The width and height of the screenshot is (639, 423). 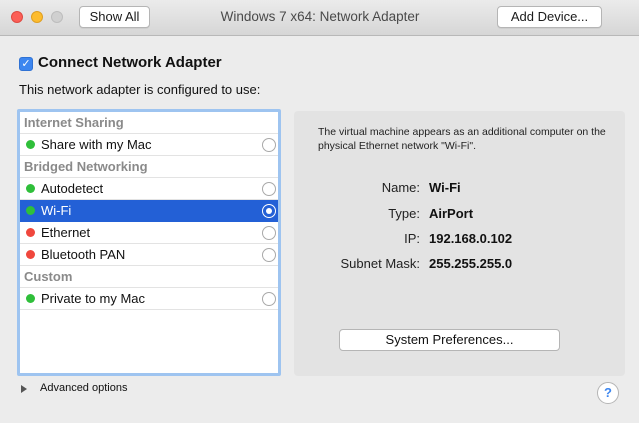 What do you see at coordinates (149, 233) in the screenshot?
I see `network-option-row: Ethernet` at bounding box center [149, 233].